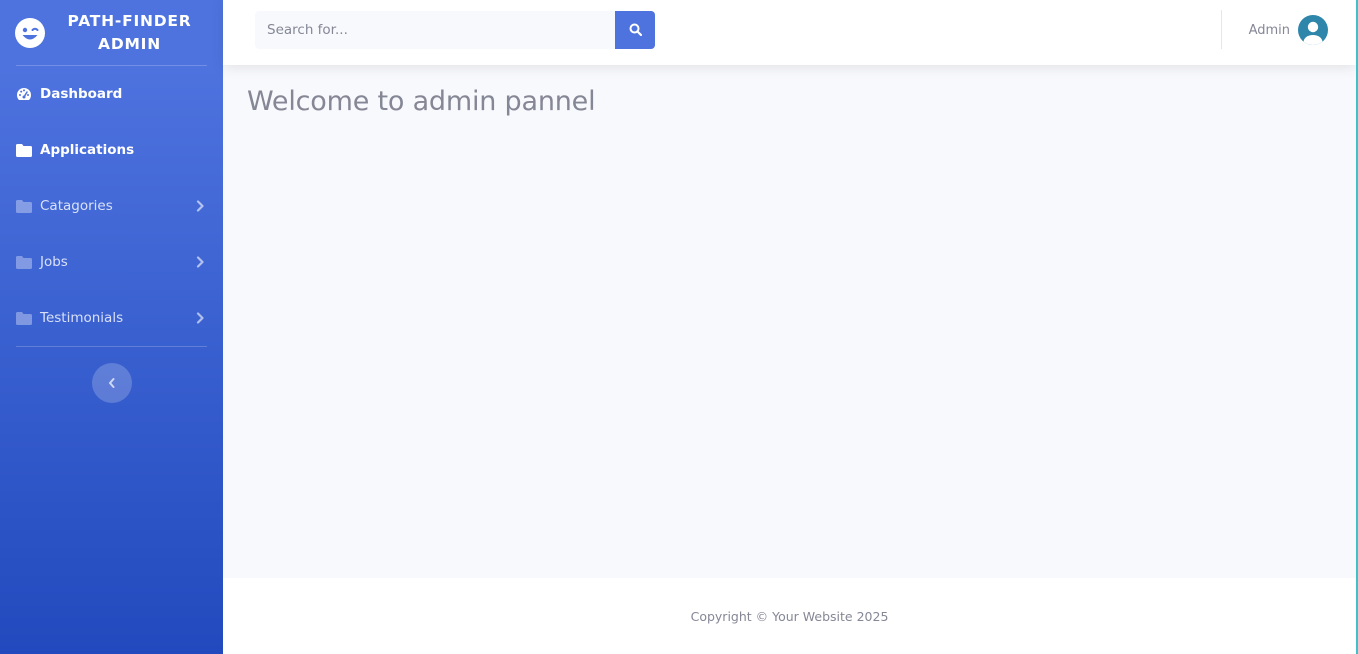  I want to click on user-avatar-icon, so click(1313, 30).